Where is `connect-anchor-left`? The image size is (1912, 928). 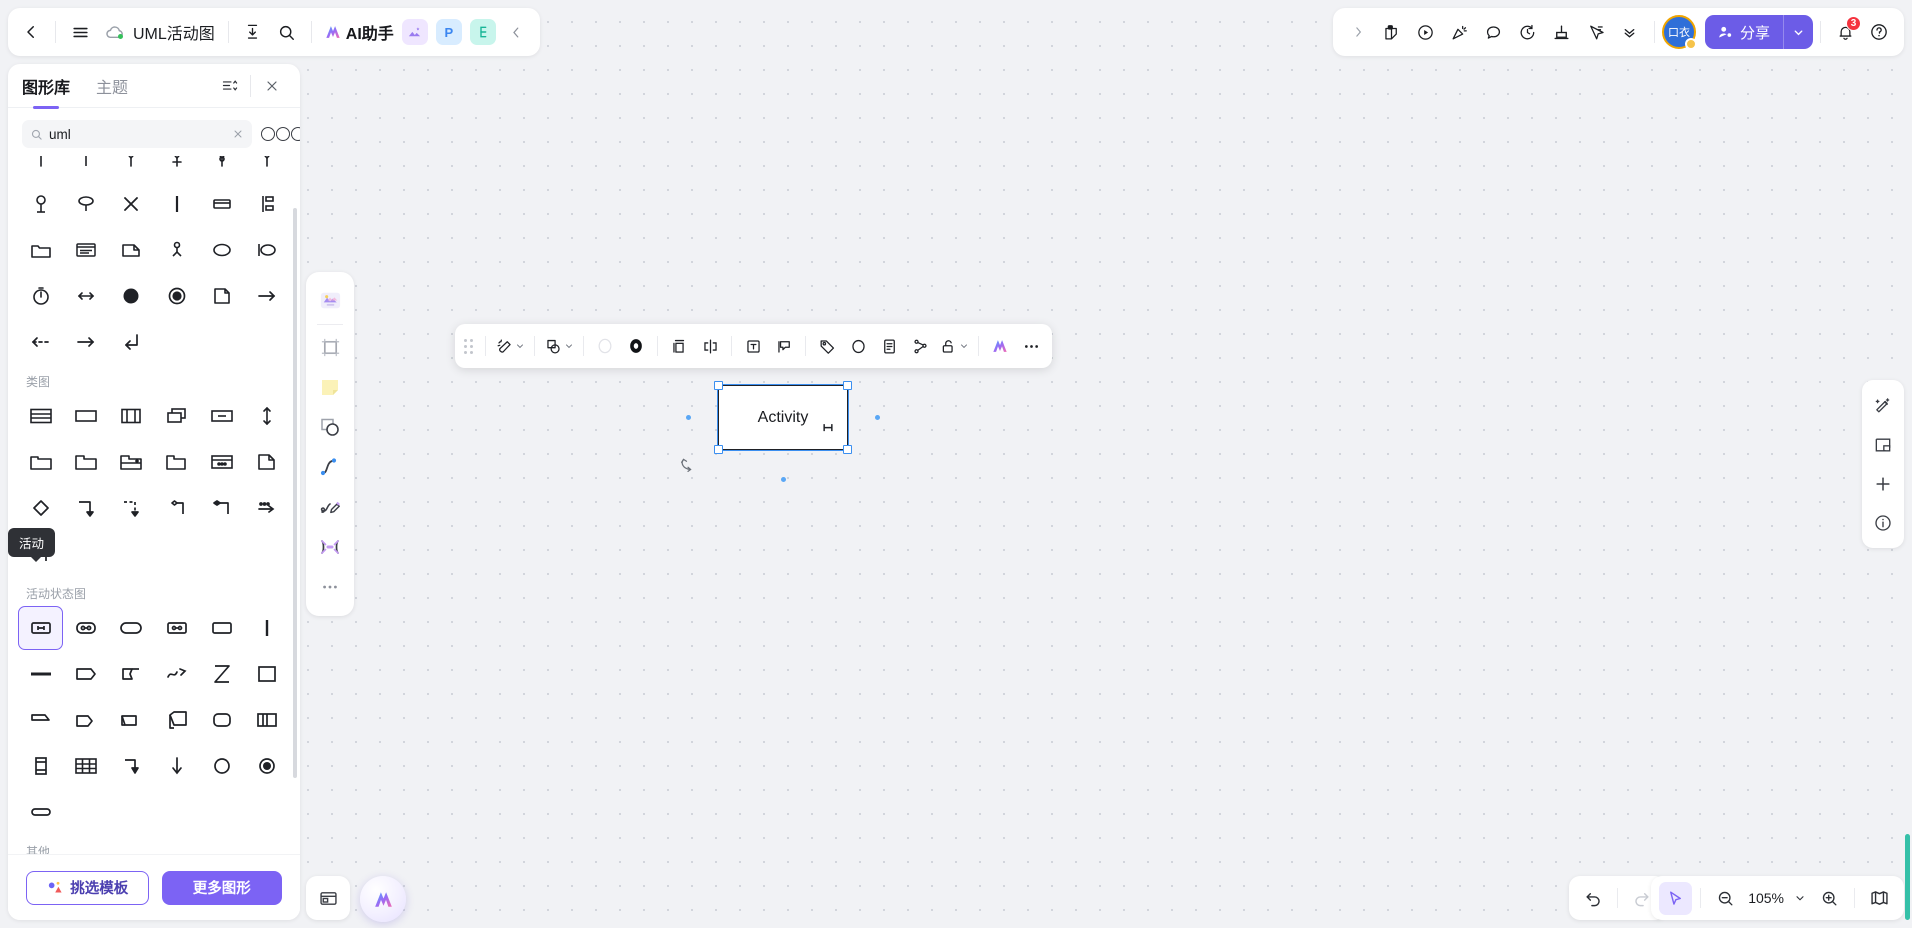 connect-anchor-left is located at coordinates (688, 417).